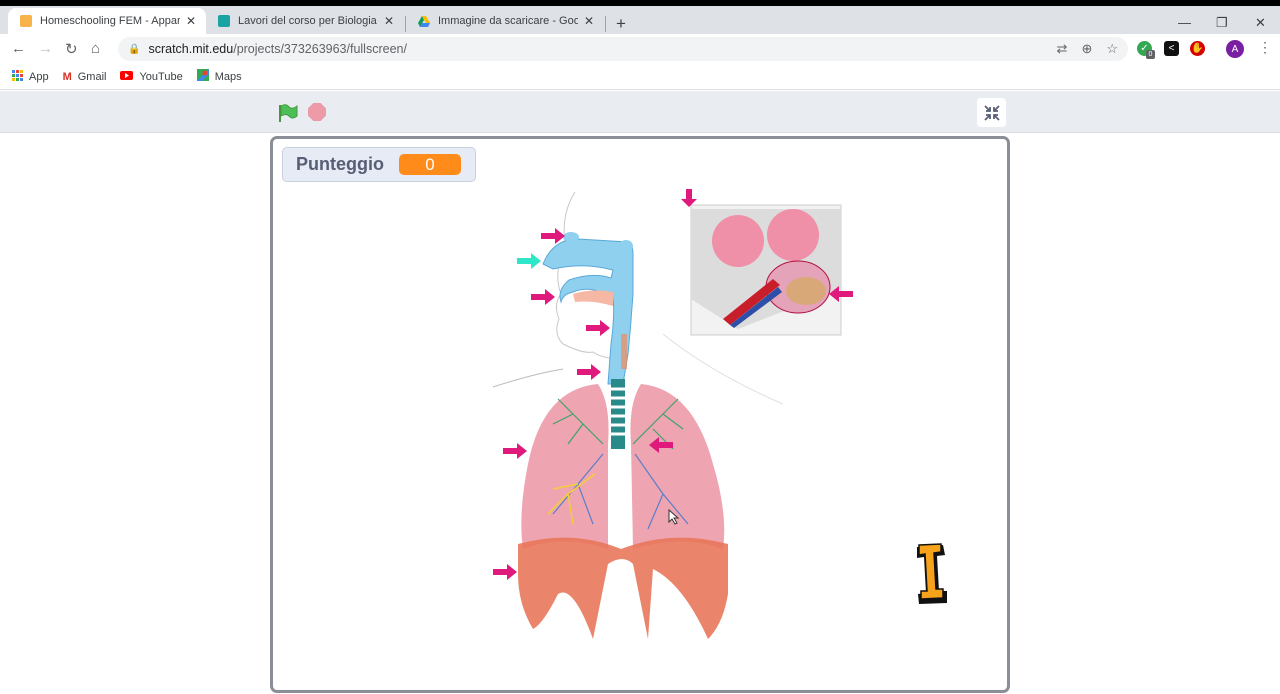  Describe the element at coordinates (45, 48) in the screenshot. I see `forward-button: →` at that location.